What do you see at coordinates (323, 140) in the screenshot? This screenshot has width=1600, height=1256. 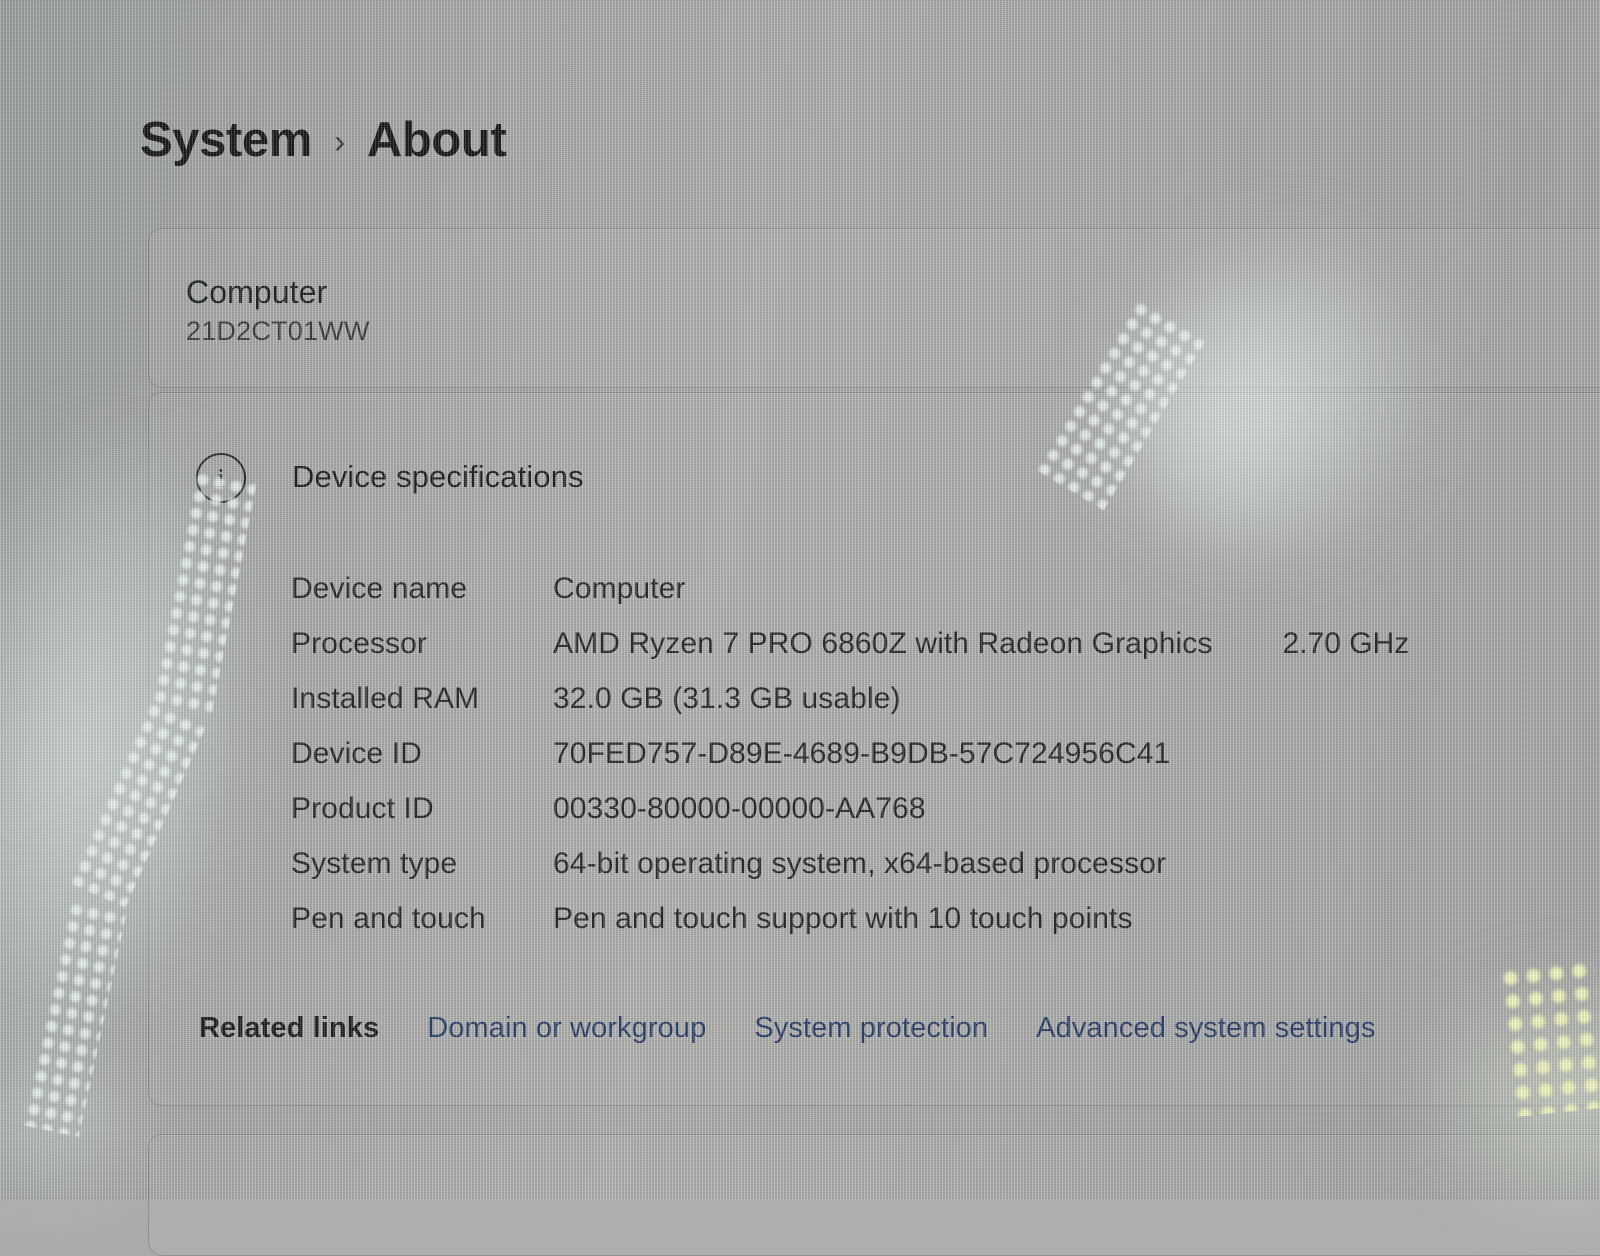 I see `breadcrumb: System › About` at bounding box center [323, 140].